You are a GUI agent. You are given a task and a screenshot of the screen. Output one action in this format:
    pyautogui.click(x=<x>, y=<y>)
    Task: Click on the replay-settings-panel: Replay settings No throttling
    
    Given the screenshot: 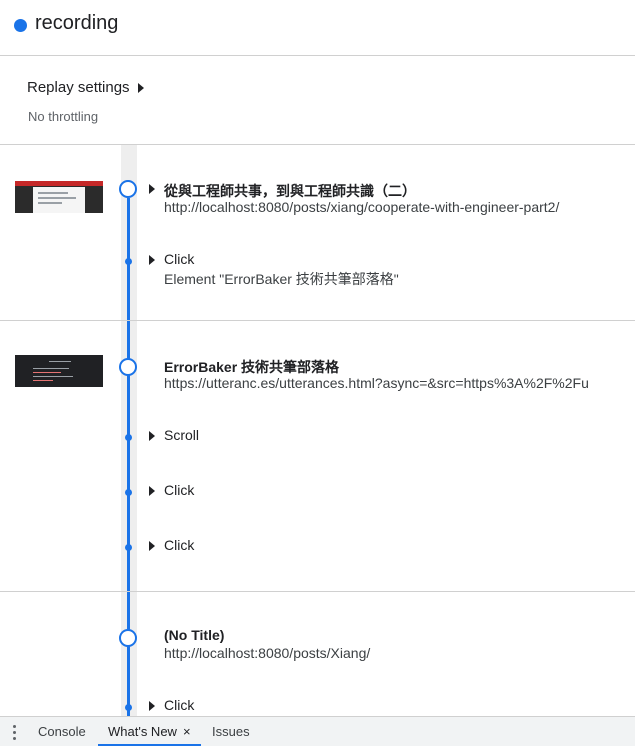 What is the action you would take?
    pyautogui.click(x=317, y=100)
    